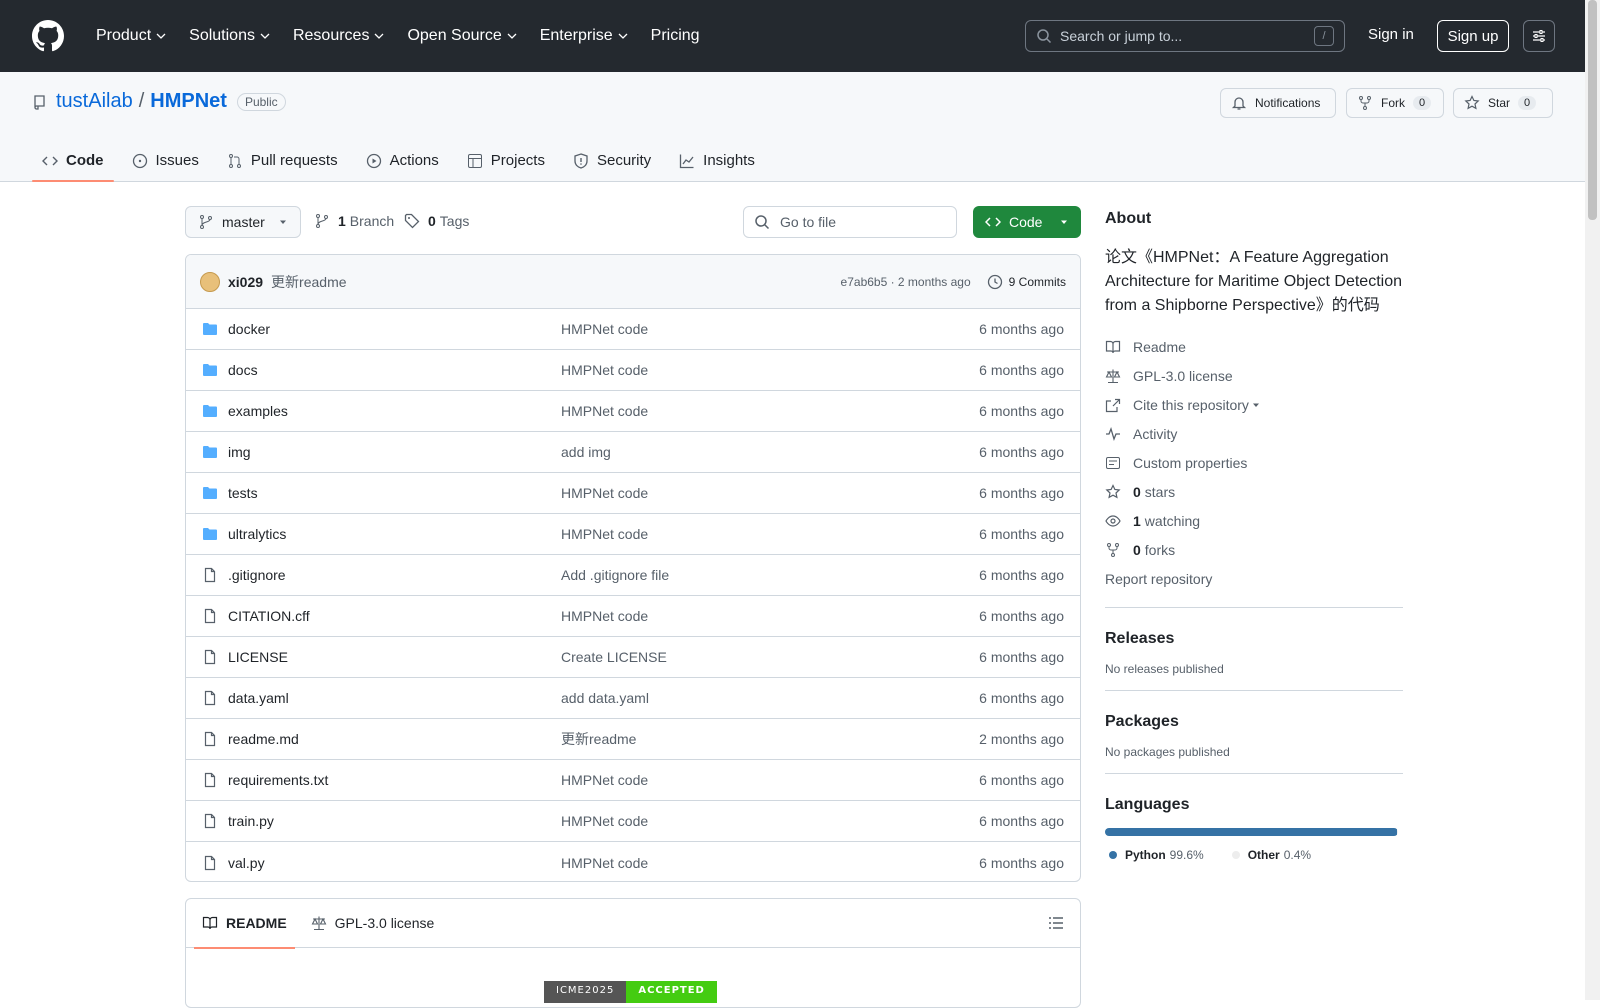 This screenshot has width=1600, height=1008. I want to click on table-row: readme.md 更新readme 2 months ago, so click(633, 739).